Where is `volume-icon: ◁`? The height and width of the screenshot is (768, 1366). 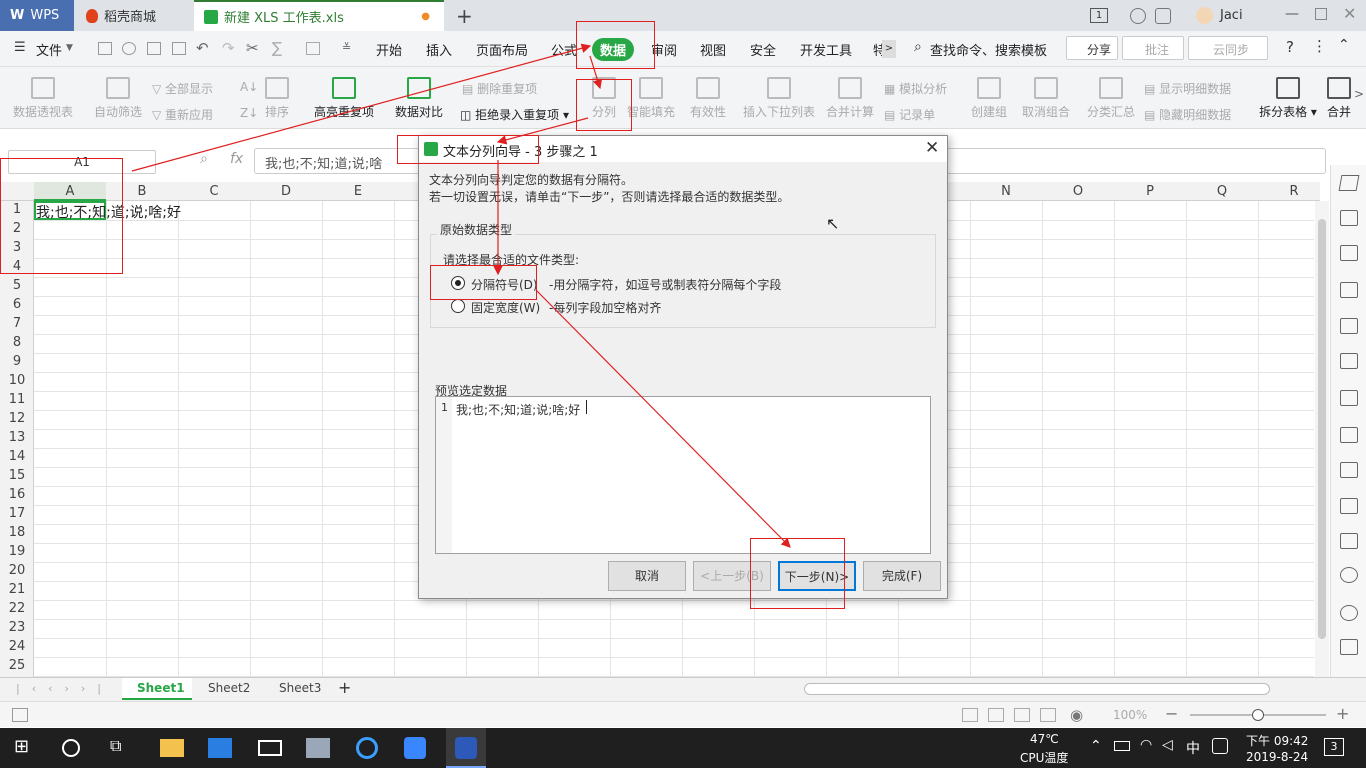 volume-icon: ◁ is located at coordinates (1167, 745).